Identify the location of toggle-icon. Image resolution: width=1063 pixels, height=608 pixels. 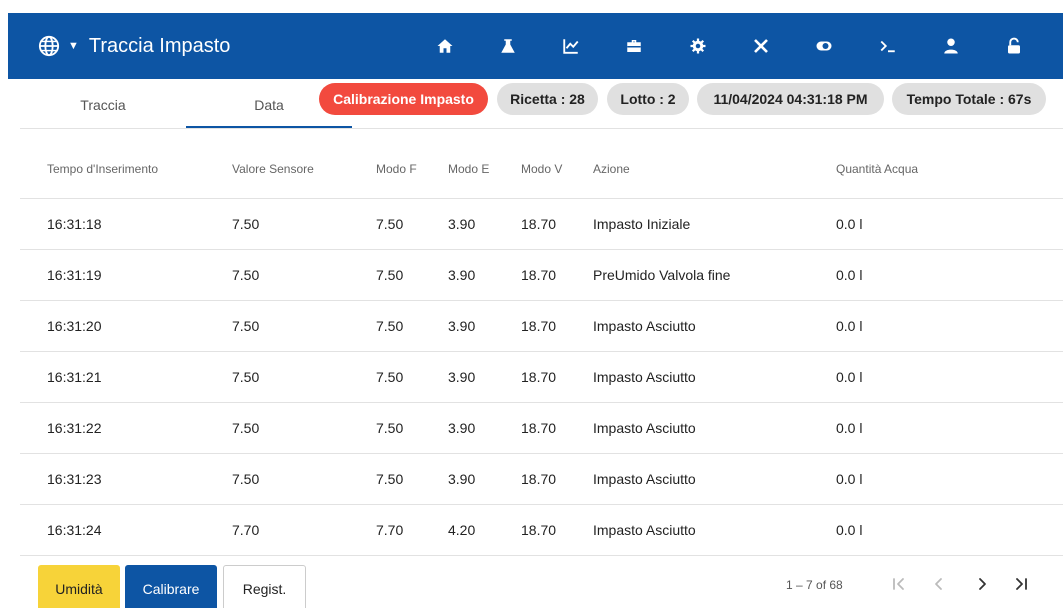
(824, 46).